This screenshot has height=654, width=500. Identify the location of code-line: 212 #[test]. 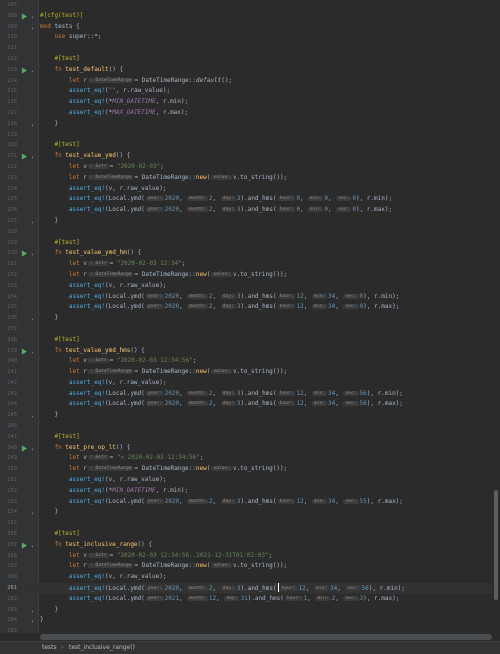
(246, 59).